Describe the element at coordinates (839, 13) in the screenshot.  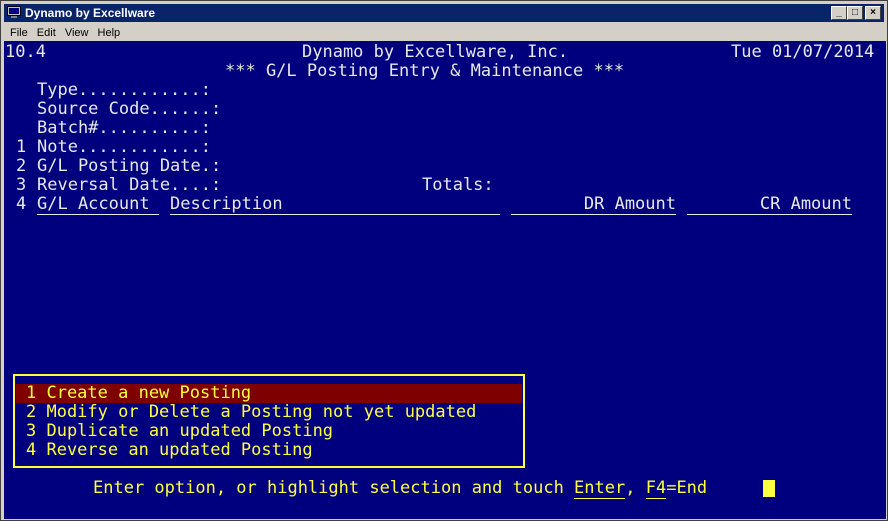
I see `minimize-button: _` at that location.